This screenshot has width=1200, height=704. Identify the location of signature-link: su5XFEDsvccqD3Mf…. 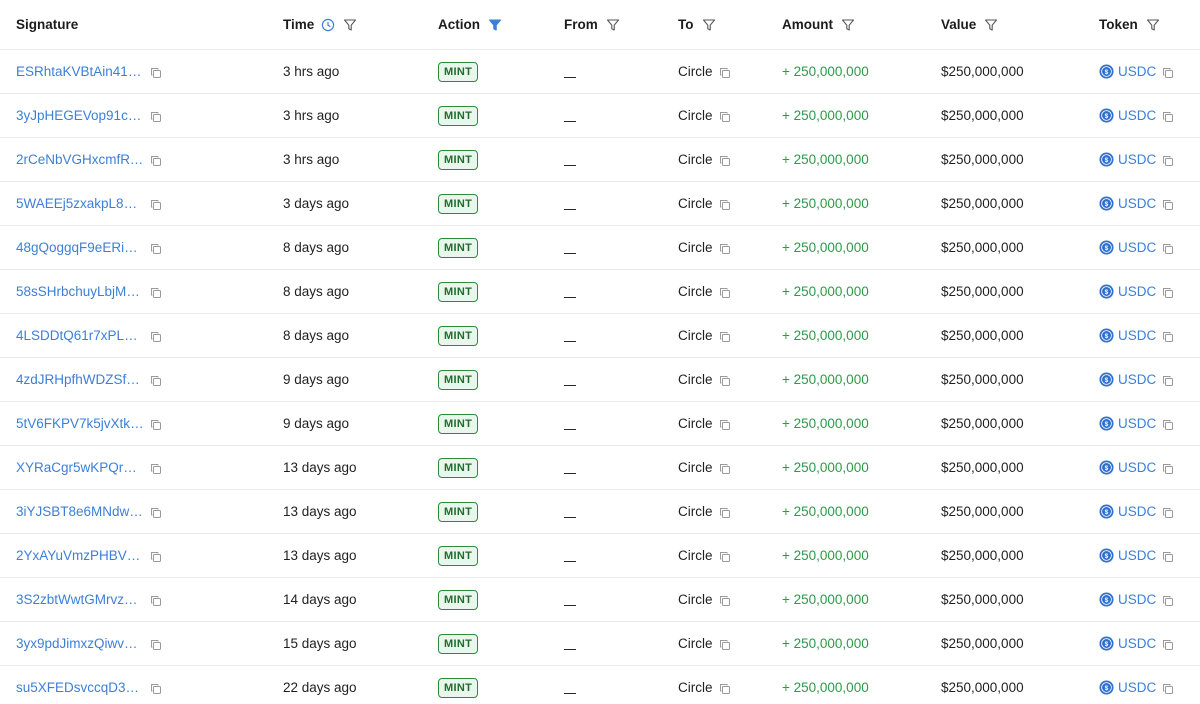
(80, 687).